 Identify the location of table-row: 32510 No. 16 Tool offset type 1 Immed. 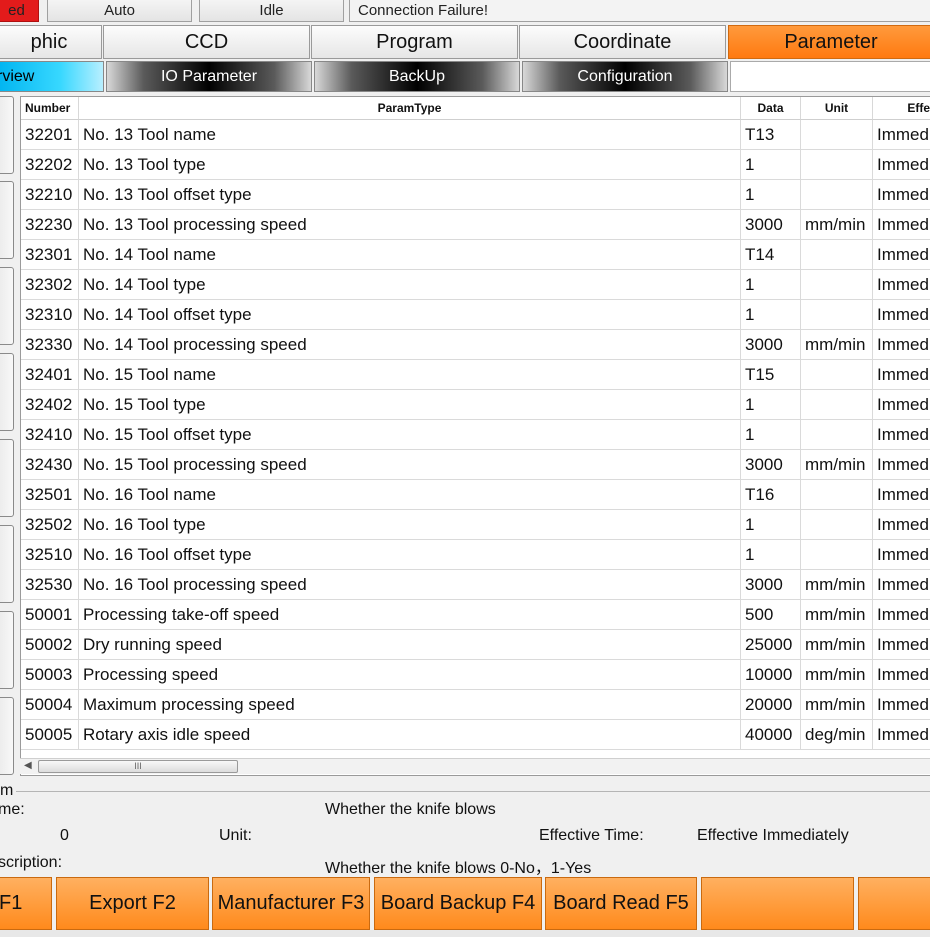
(475, 555).